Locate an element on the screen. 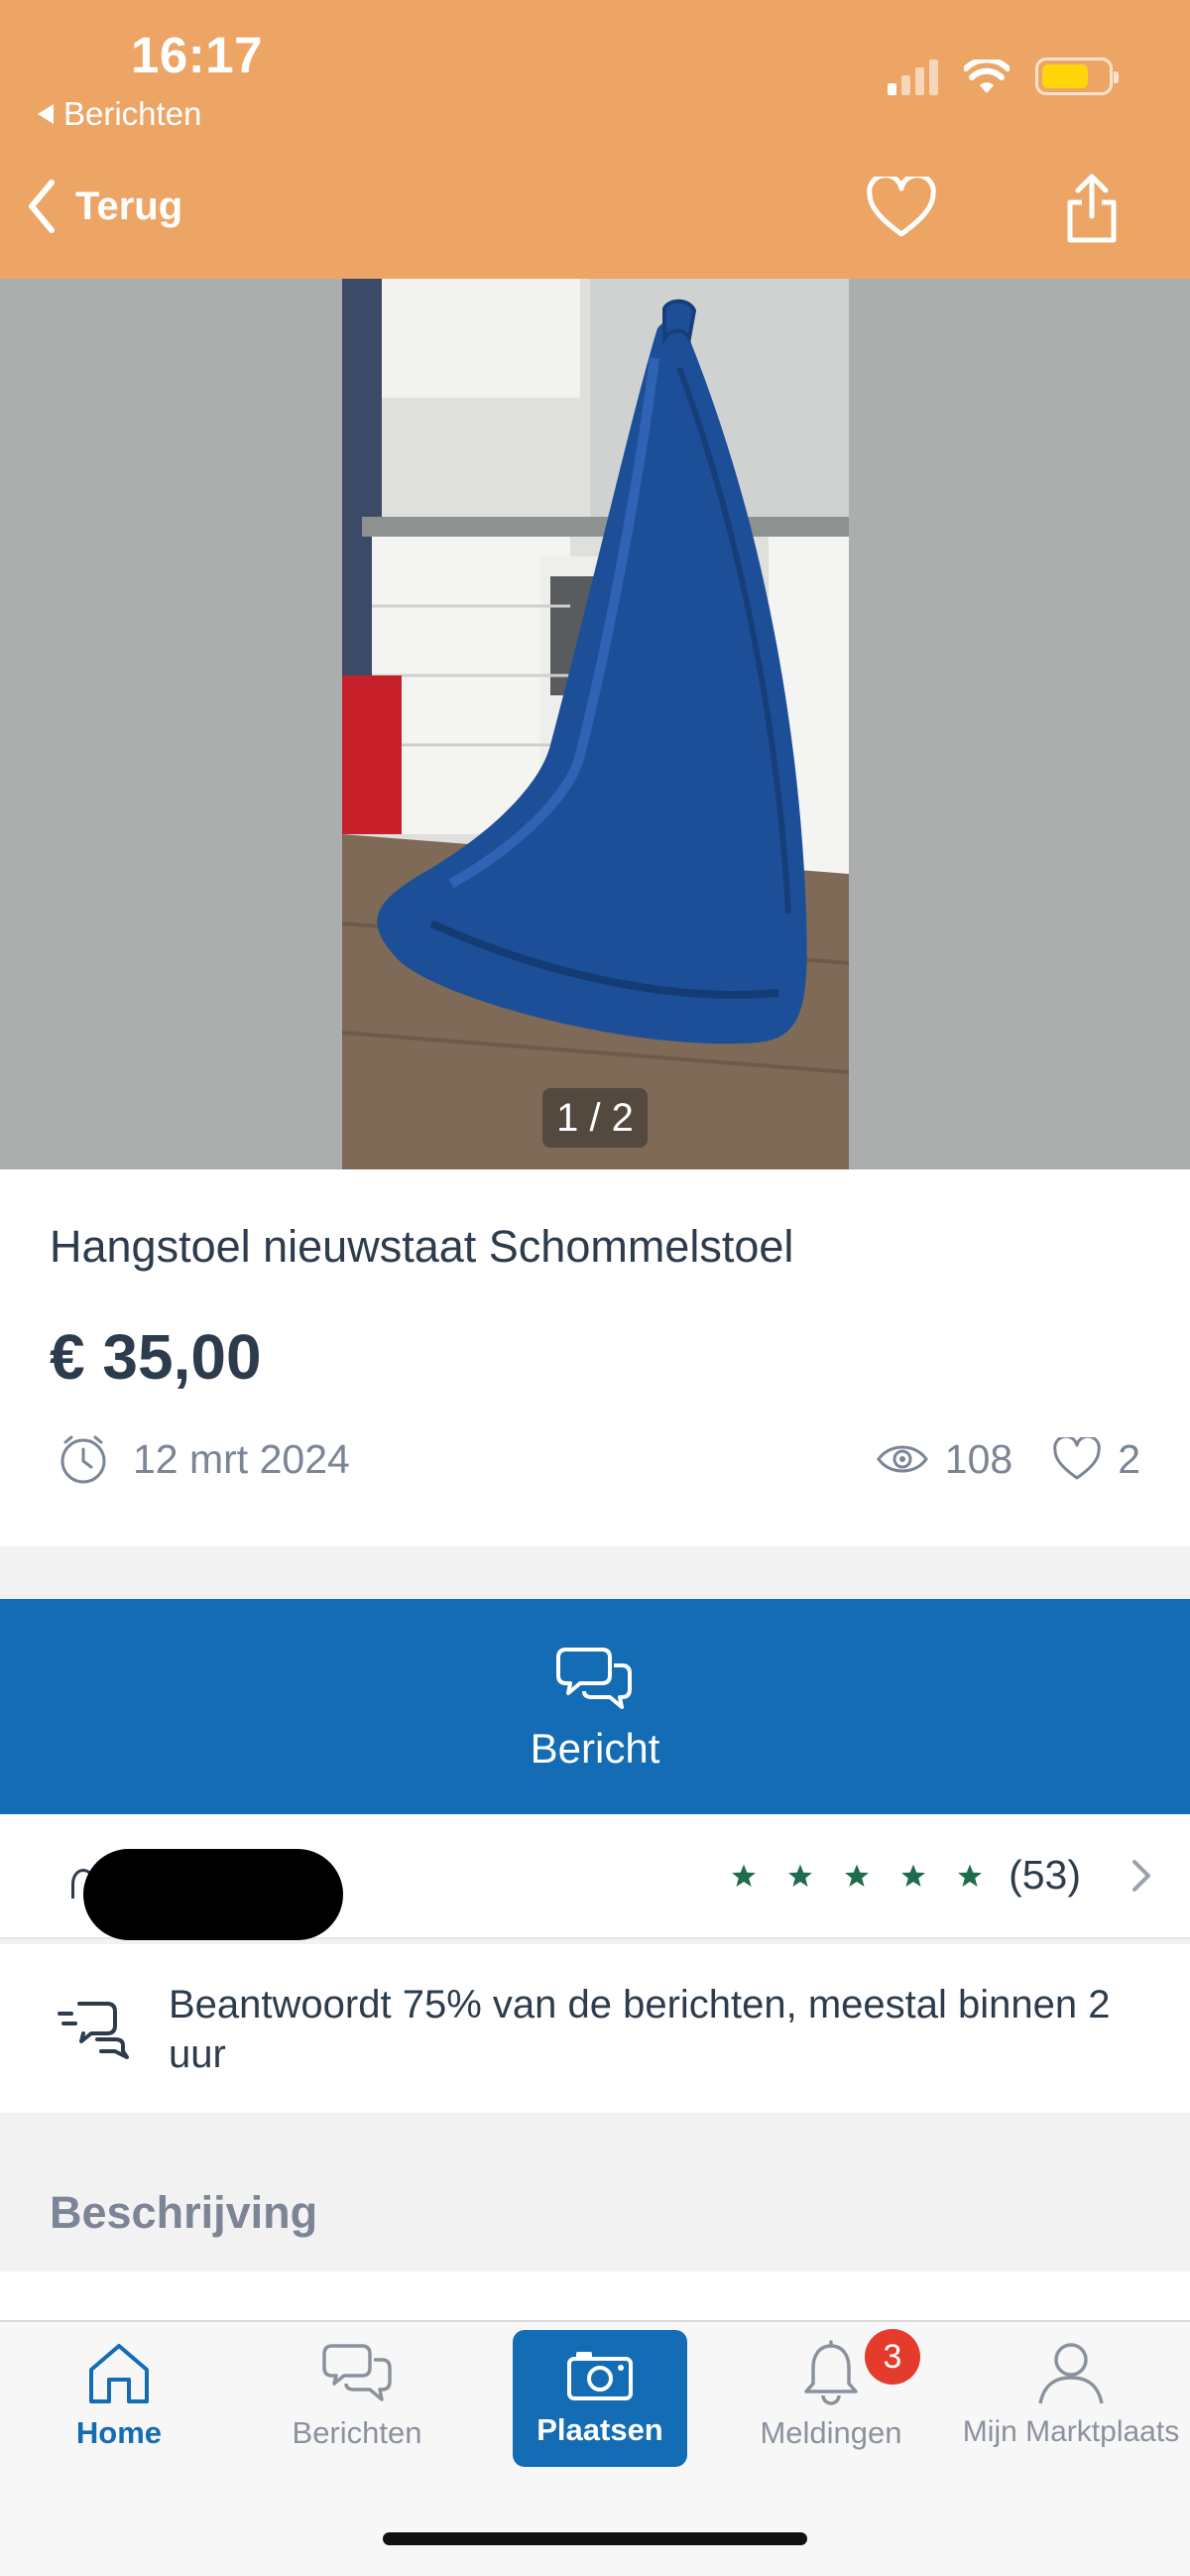 This screenshot has height=2576, width=1190. signal-icon is located at coordinates (913, 76).